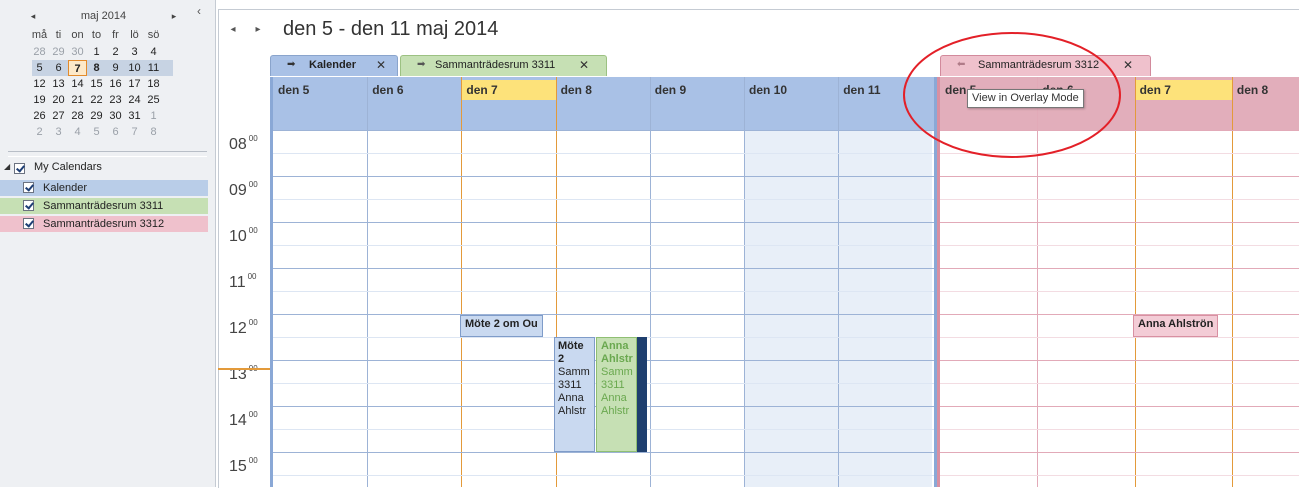 This screenshot has width=1299, height=488. What do you see at coordinates (503, 65) in the screenshot?
I see `tab-room-3311: ➡ Sammanträdesrum 3311 ✕` at bounding box center [503, 65].